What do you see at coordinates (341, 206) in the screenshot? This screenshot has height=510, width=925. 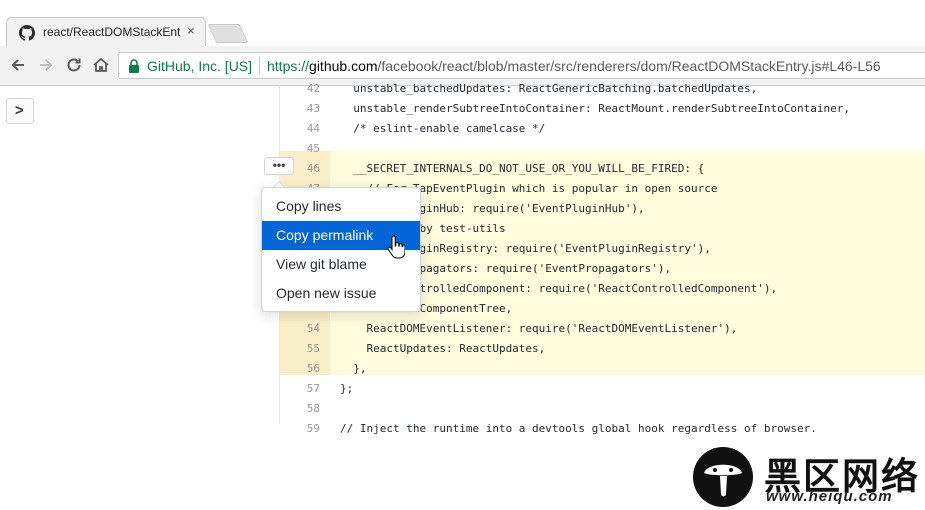 I see `menu-item-copy-lines: Copy lines` at bounding box center [341, 206].